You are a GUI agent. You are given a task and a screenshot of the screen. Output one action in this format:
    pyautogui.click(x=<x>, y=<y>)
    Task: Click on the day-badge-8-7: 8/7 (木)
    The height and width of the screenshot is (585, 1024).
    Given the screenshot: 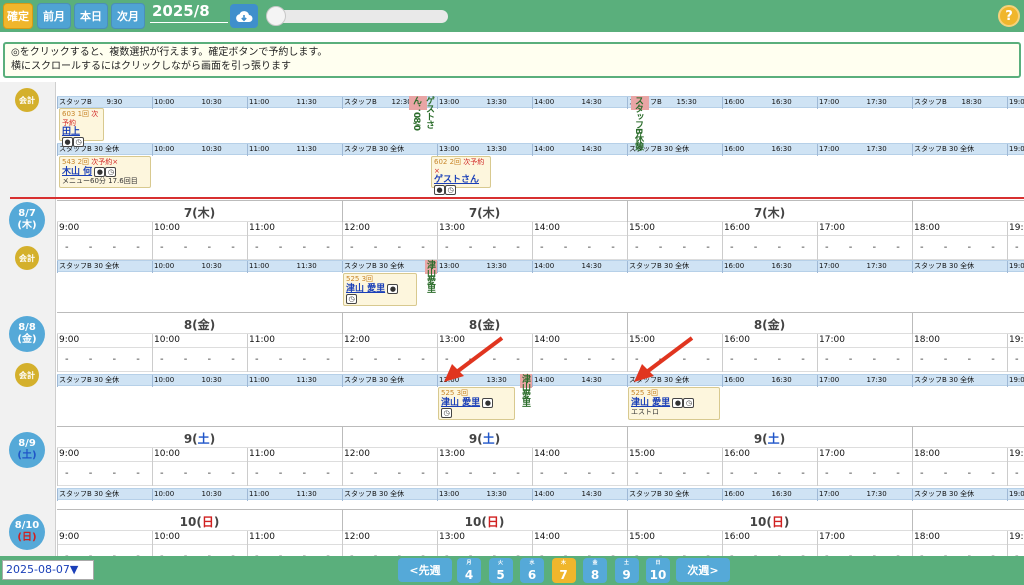 What is the action you would take?
    pyautogui.click(x=27, y=220)
    